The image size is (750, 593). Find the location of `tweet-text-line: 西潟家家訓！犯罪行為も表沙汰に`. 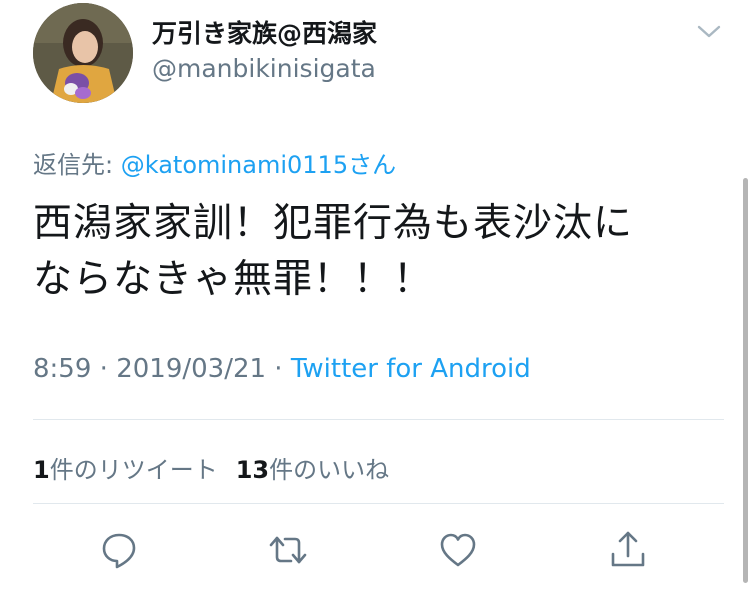

tweet-text-line: 西潟家家訓！犯罪行為も表沙汰に is located at coordinates (333, 223).